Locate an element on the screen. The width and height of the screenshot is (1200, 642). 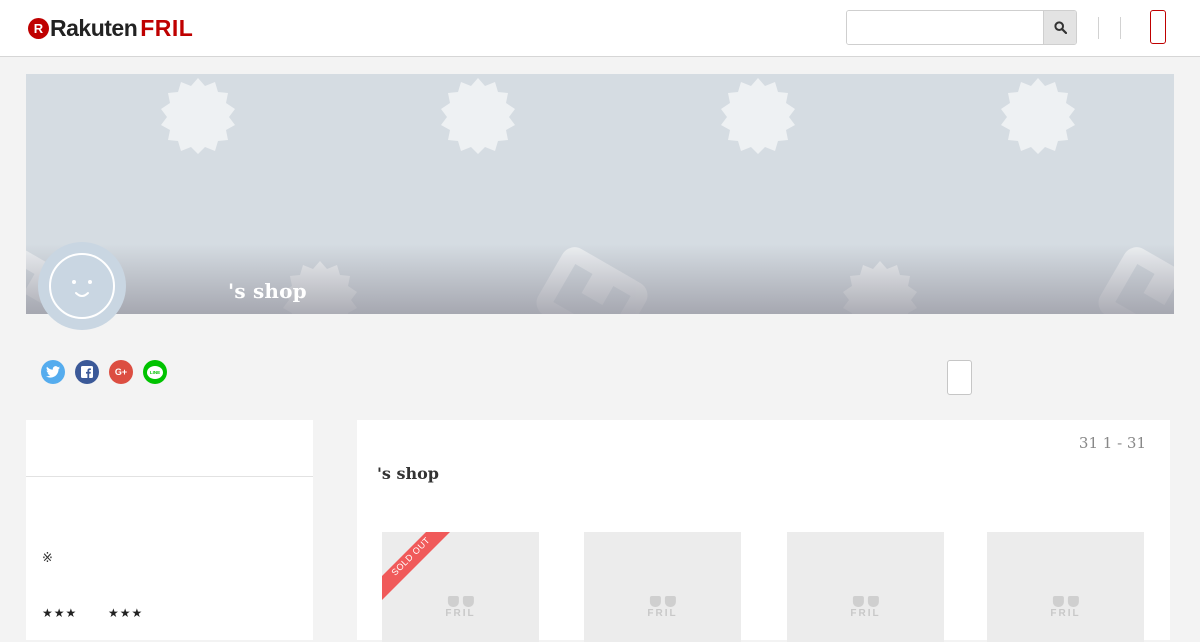
line-icon: LINE is located at coordinates (155, 372).